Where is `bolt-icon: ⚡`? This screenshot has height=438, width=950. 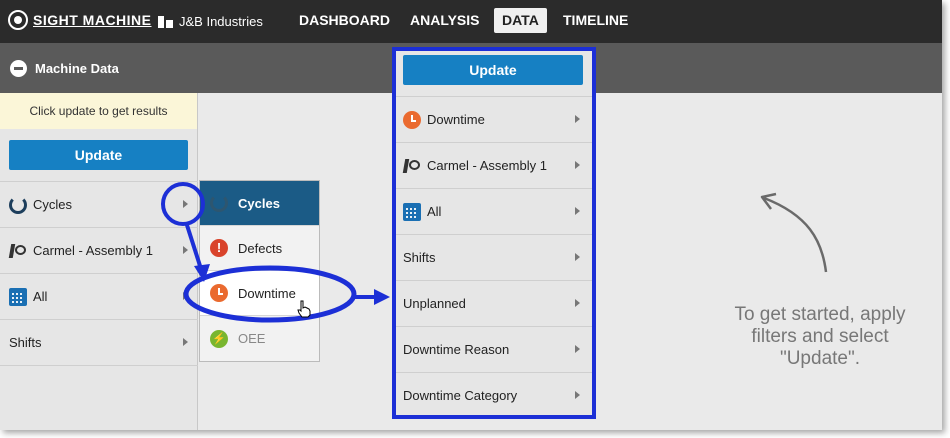 bolt-icon: ⚡ is located at coordinates (219, 338).